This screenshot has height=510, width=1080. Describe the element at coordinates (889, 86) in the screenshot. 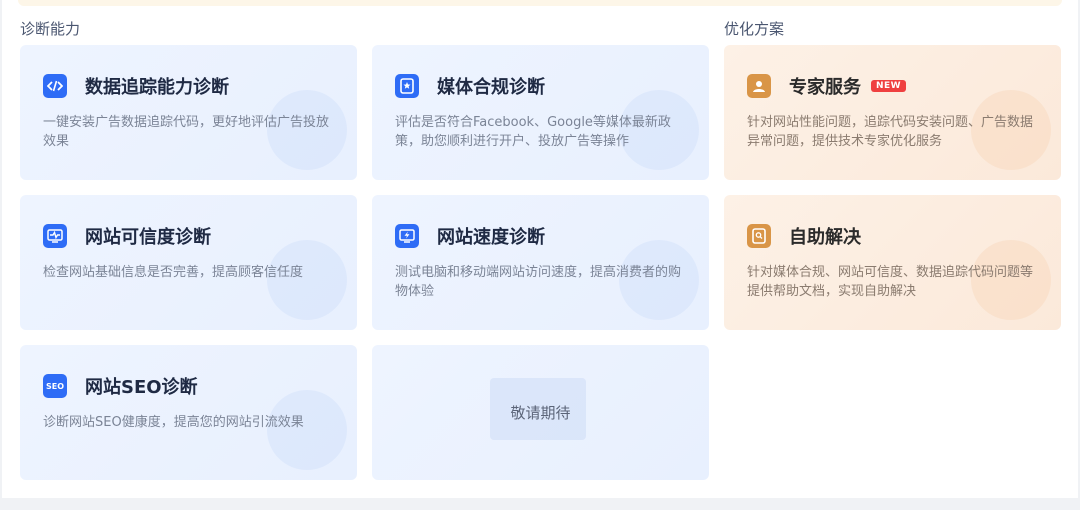

I see `new-badge: NEW` at that location.